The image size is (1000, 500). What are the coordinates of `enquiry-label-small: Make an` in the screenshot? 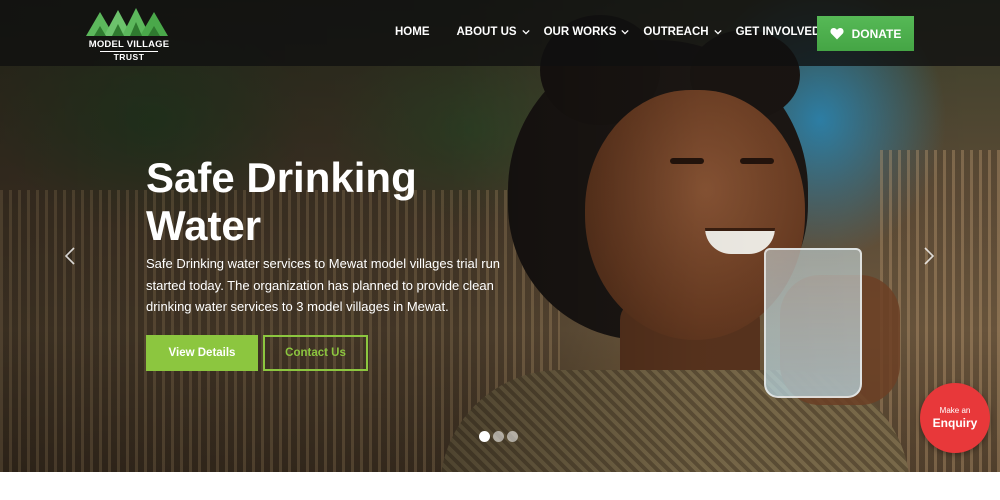 It's located at (955, 410).